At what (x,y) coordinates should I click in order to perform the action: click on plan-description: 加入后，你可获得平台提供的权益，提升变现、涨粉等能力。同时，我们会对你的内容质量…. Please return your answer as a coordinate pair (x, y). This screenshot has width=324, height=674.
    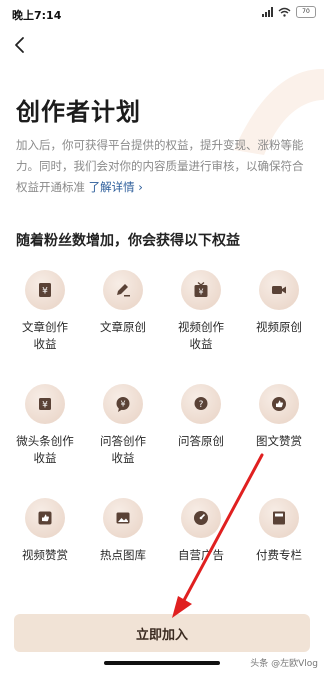
    Looking at the image, I should click on (161, 166).